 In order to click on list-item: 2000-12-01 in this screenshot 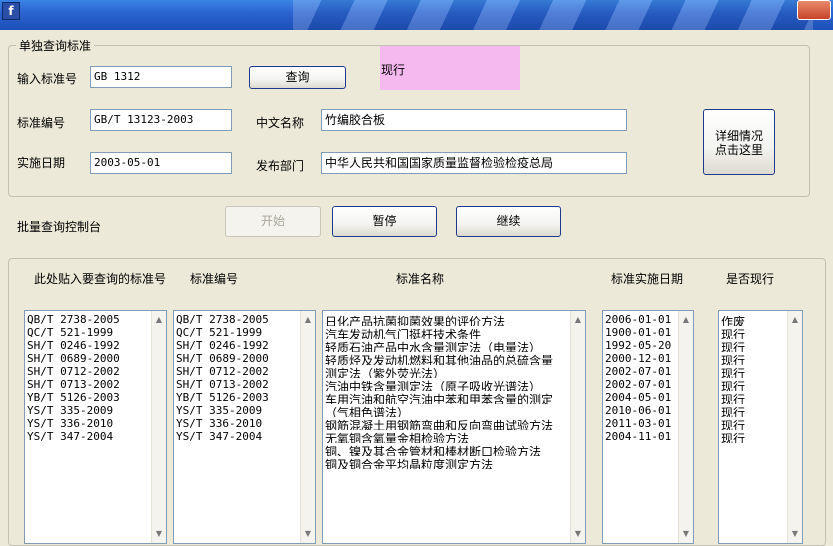, I will do `click(641, 358)`.